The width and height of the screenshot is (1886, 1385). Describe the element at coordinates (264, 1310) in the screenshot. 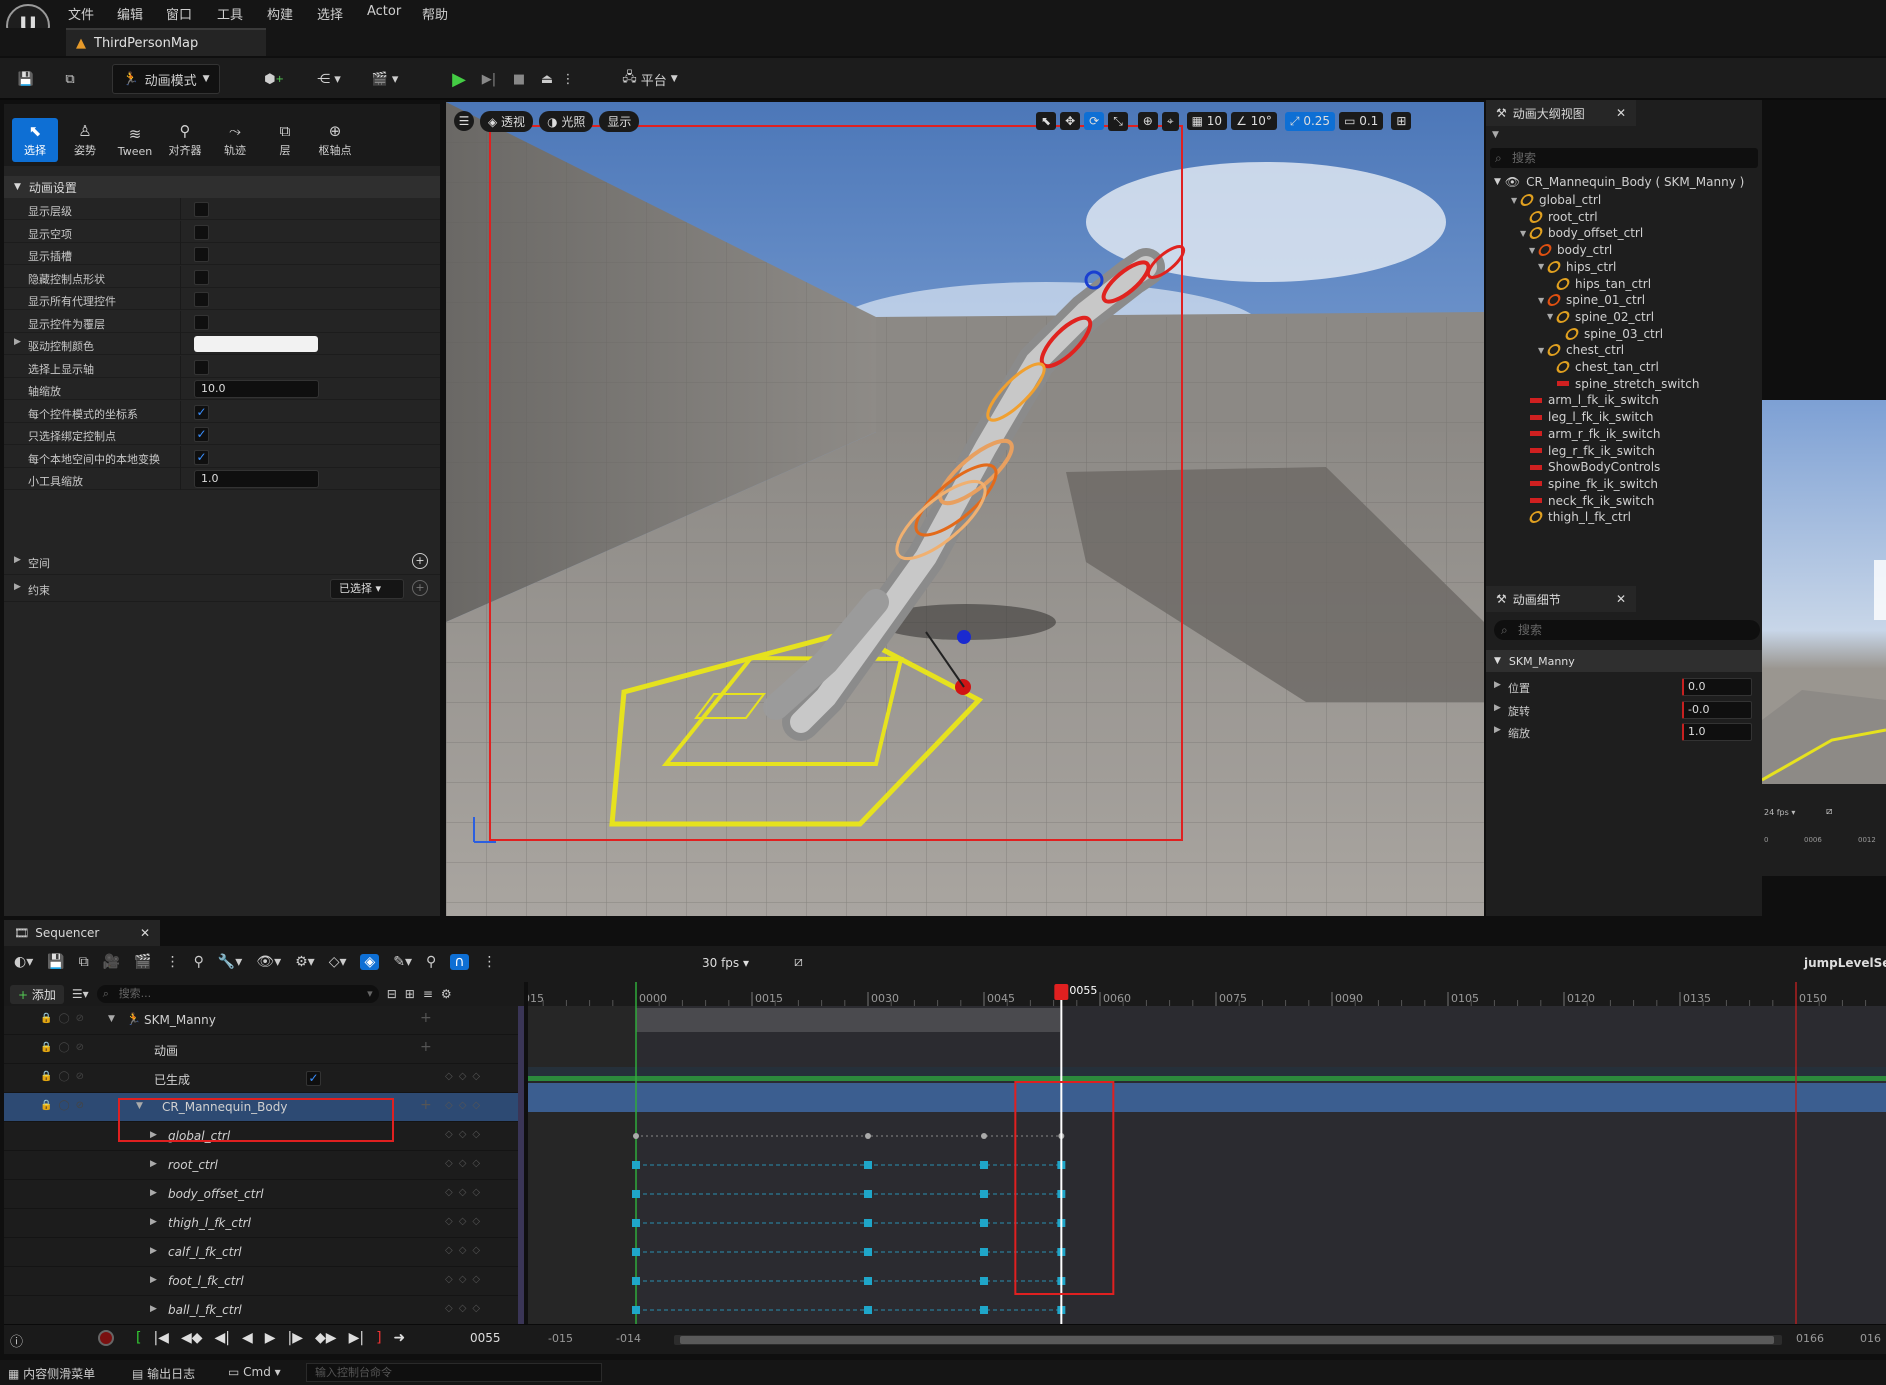

I see `track-row: ▶ ball_l_fk_ctrl ◇◇◇` at that location.